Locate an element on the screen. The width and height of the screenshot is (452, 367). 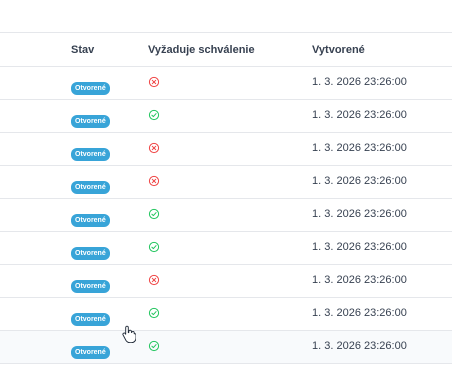
column-header-created: Vytvorené is located at coordinates (338, 50).